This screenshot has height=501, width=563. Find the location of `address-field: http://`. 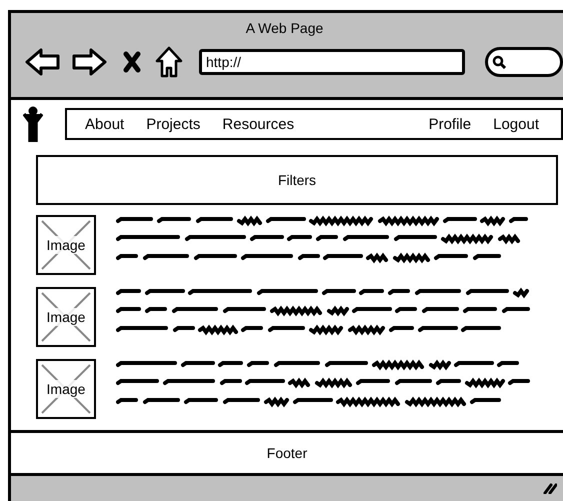

address-field: http:// is located at coordinates (332, 62).